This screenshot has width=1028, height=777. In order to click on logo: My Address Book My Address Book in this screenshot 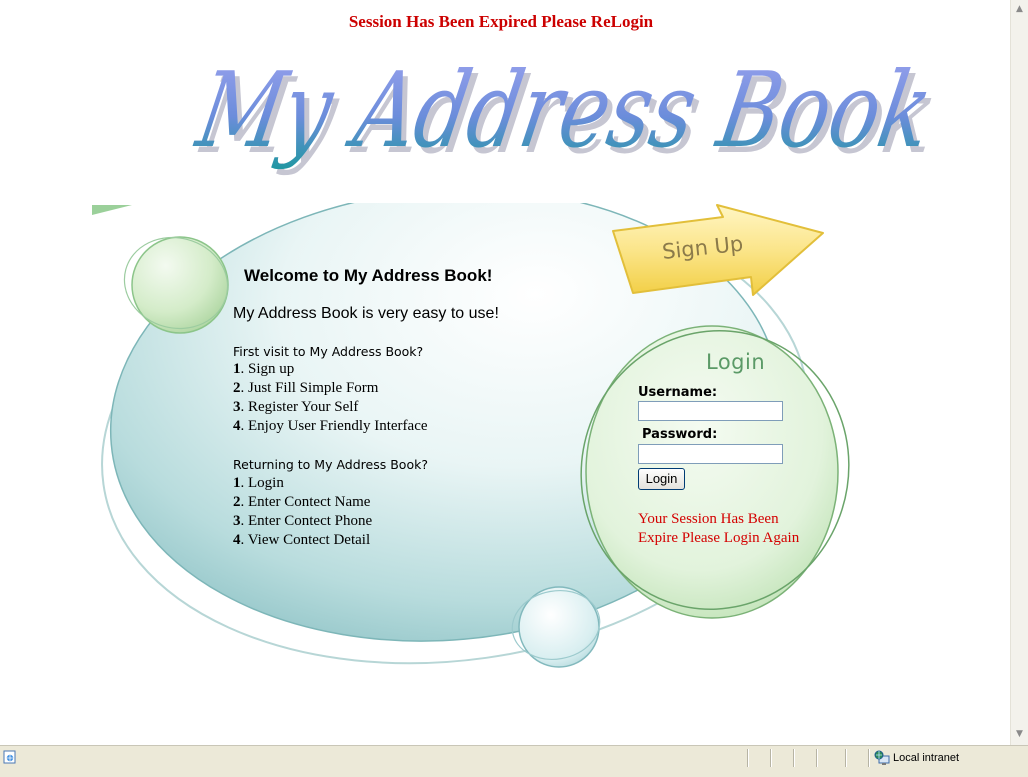, I will do `click(567, 113)`.